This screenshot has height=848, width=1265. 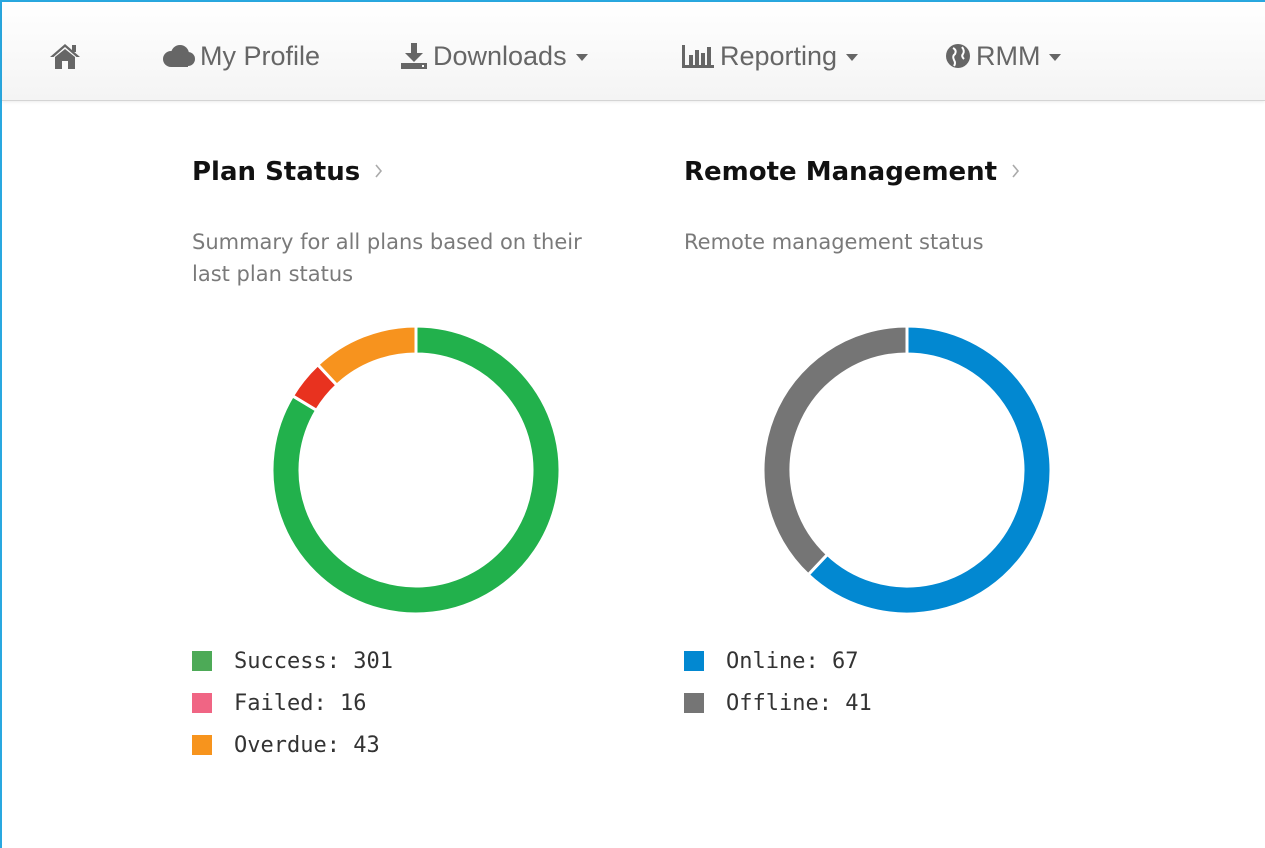 I want to click on legend-swatch-failed, so click(x=202, y=703).